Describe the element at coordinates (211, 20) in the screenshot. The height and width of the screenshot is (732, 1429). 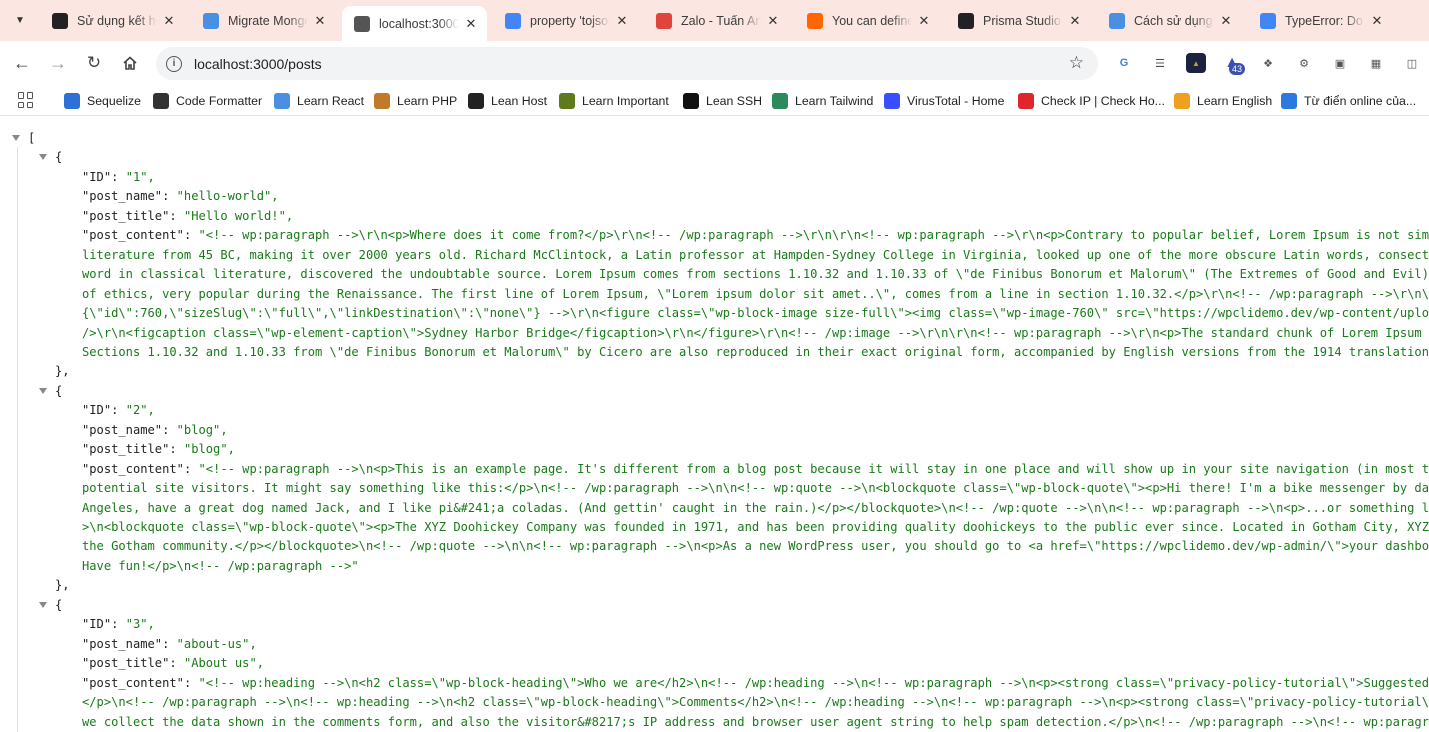
I see `chat-bubble-icon` at that location.